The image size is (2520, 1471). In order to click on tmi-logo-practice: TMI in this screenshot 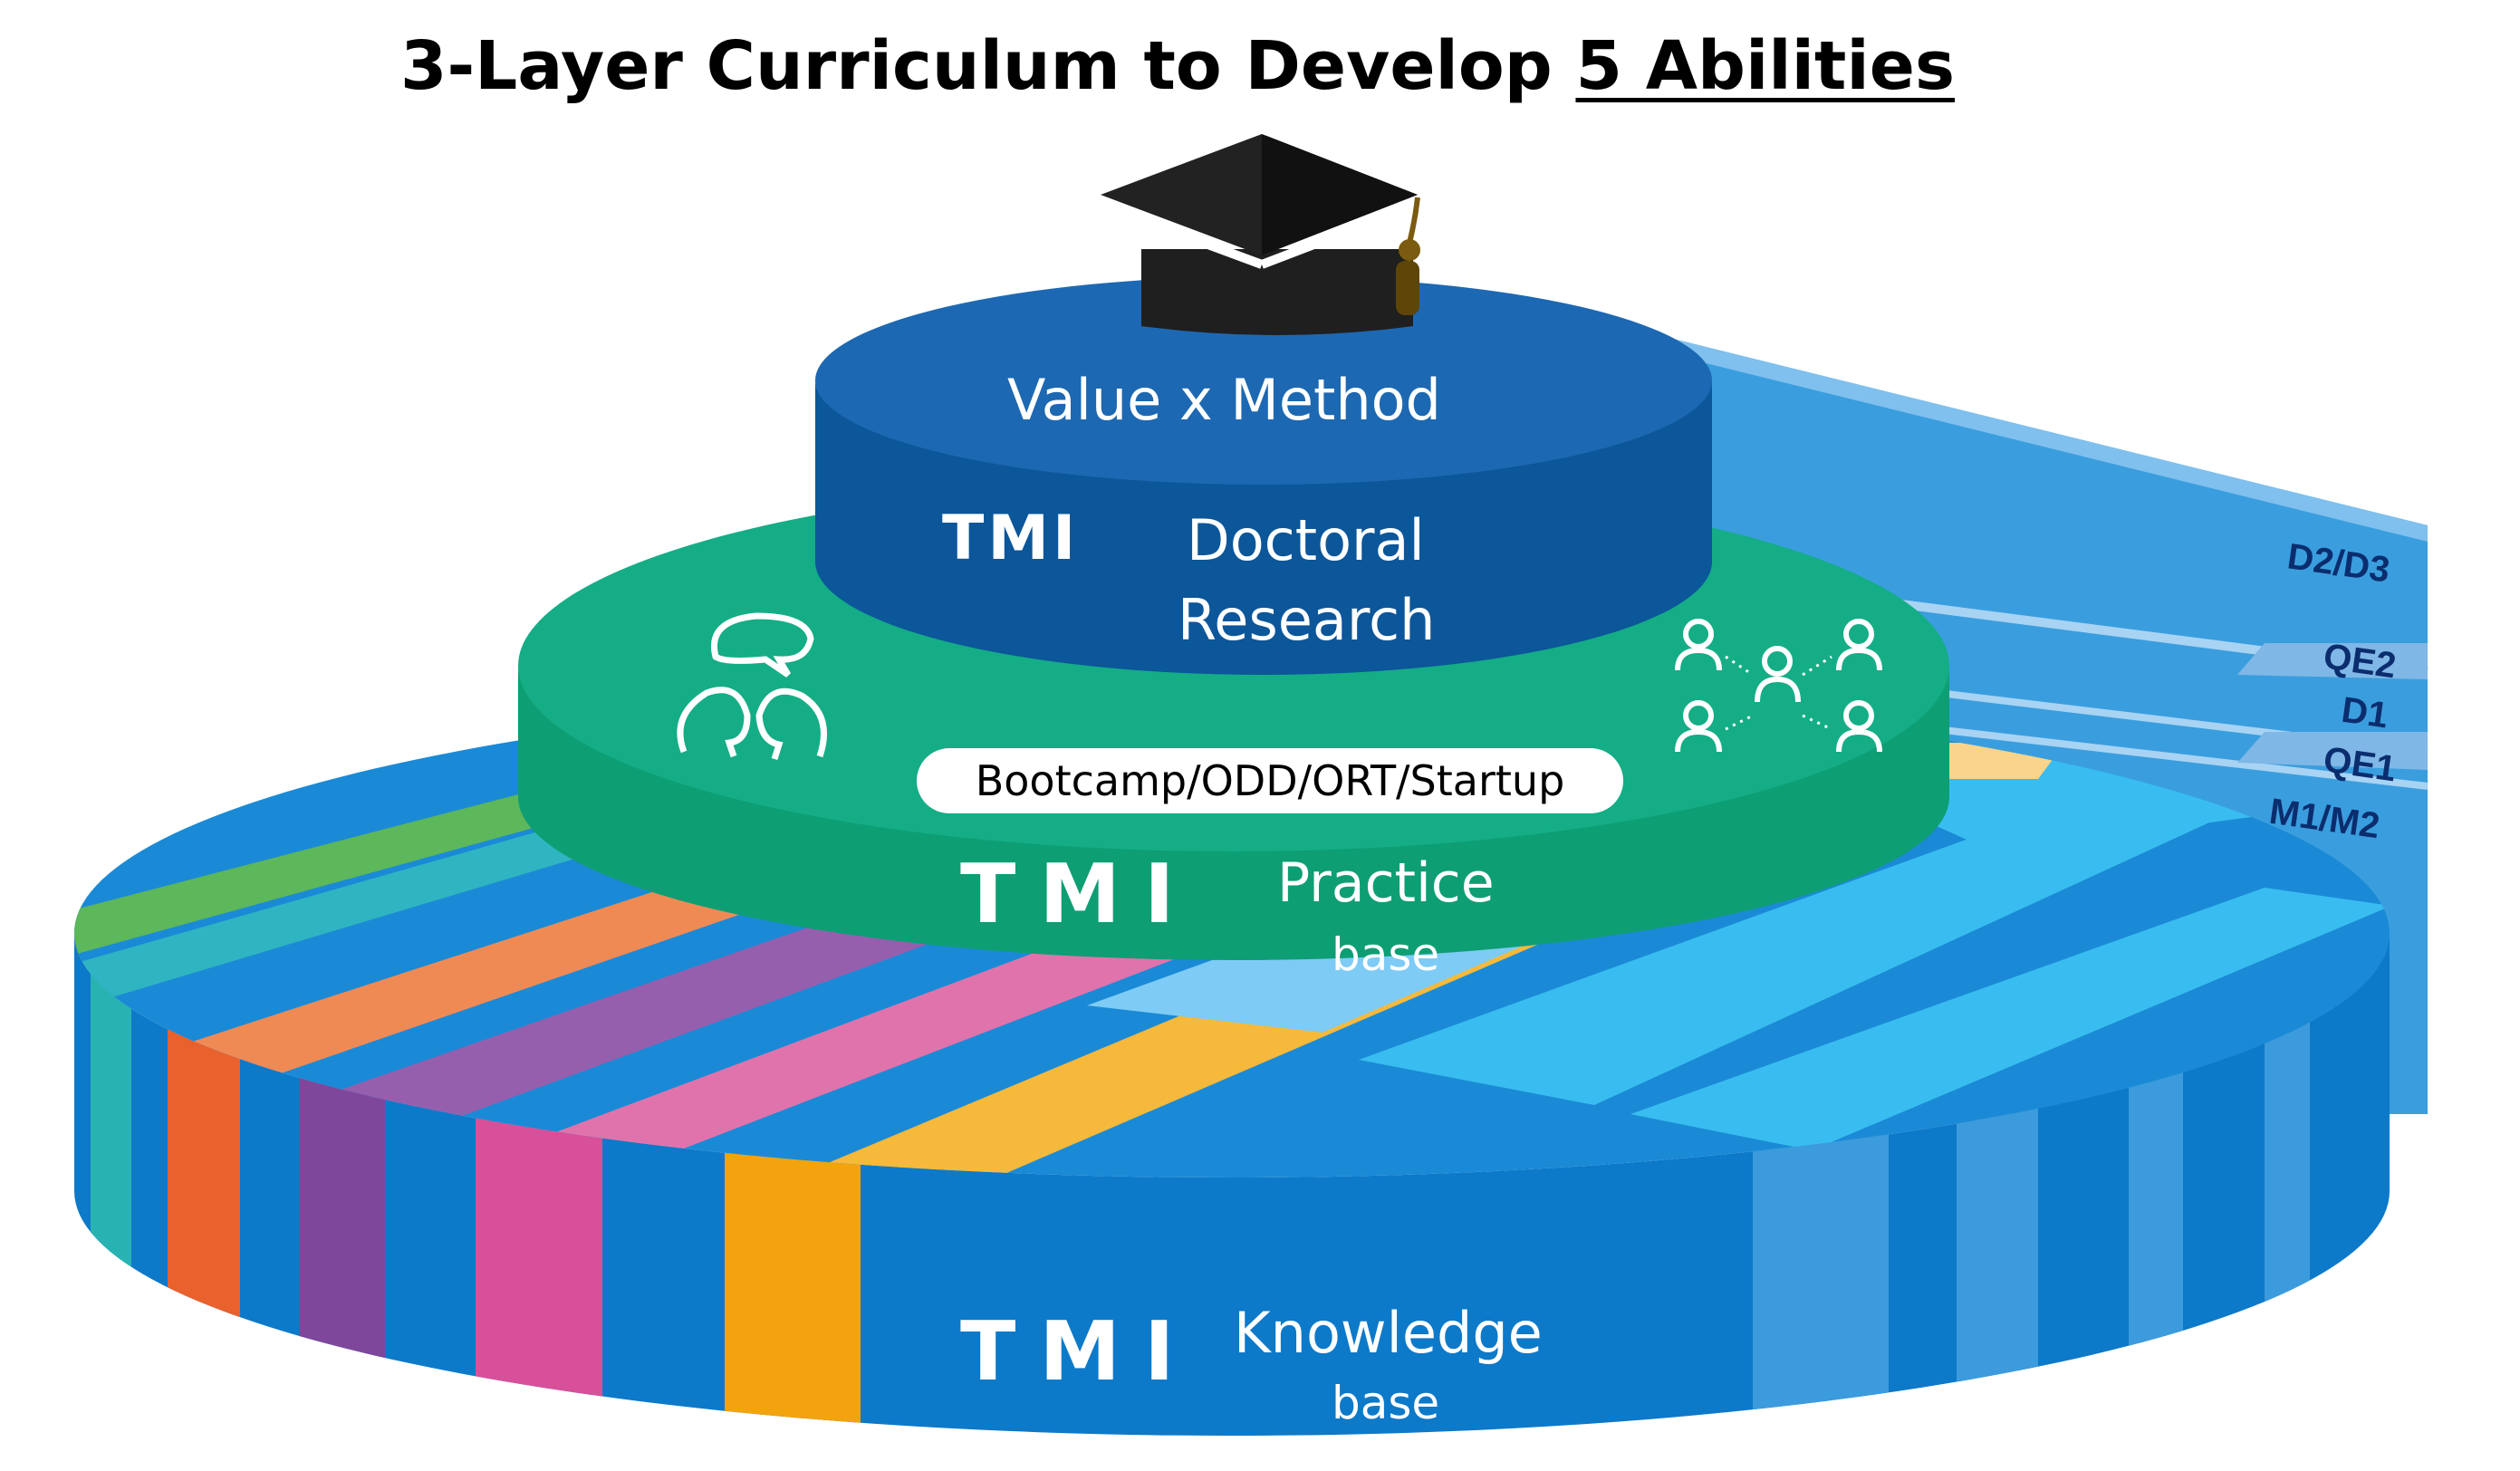, I will do `click(1079, 894)`.